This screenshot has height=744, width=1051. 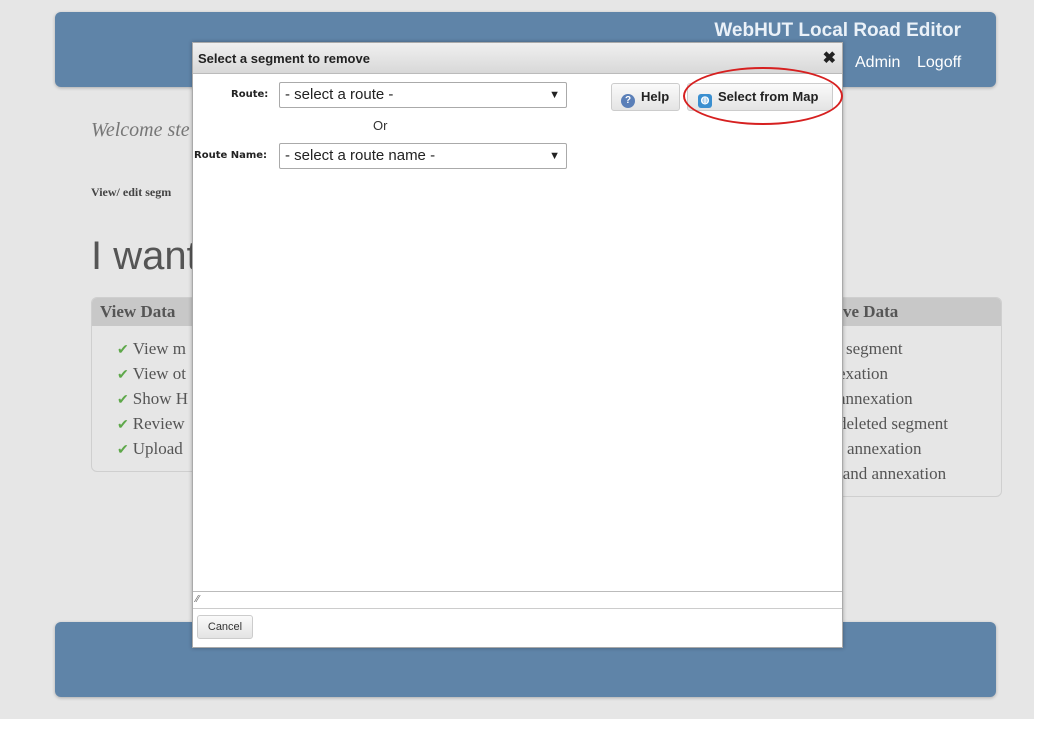 What do you see at coordinates (225, 627) in the screenshot?
I see `cancel-button: Cancel` at bounding box center [225, 627].